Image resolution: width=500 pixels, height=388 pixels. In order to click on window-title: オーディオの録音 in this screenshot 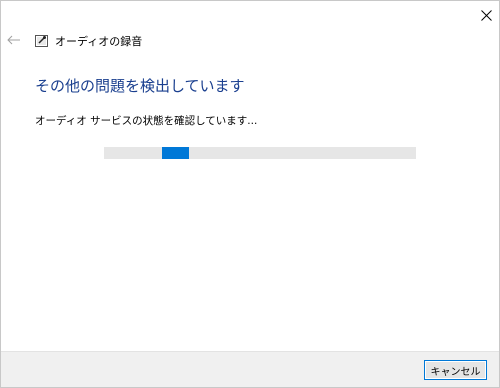, I will do `click(99, 41)`.